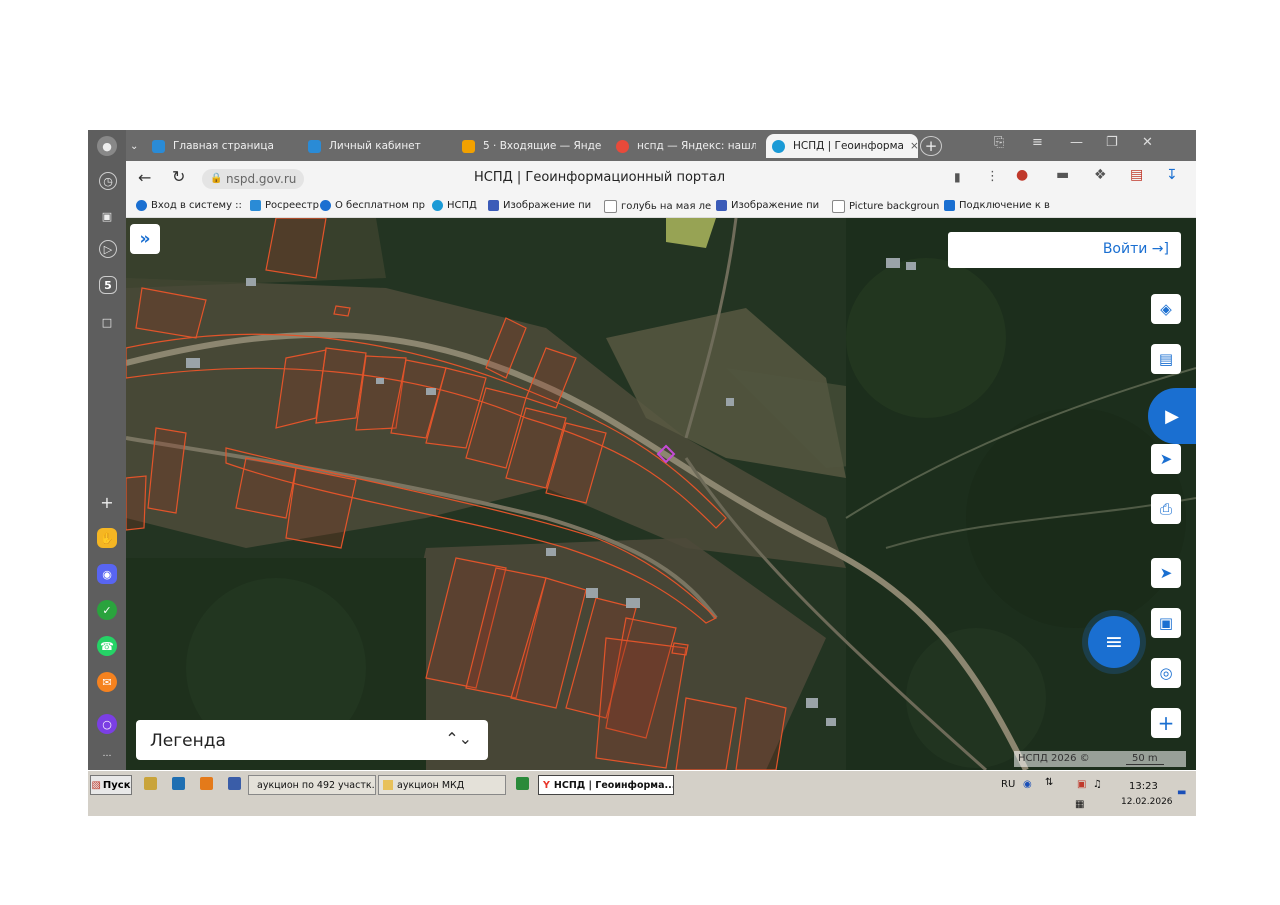  I want to click on restore-icon: ❐, so click(1112, 142).